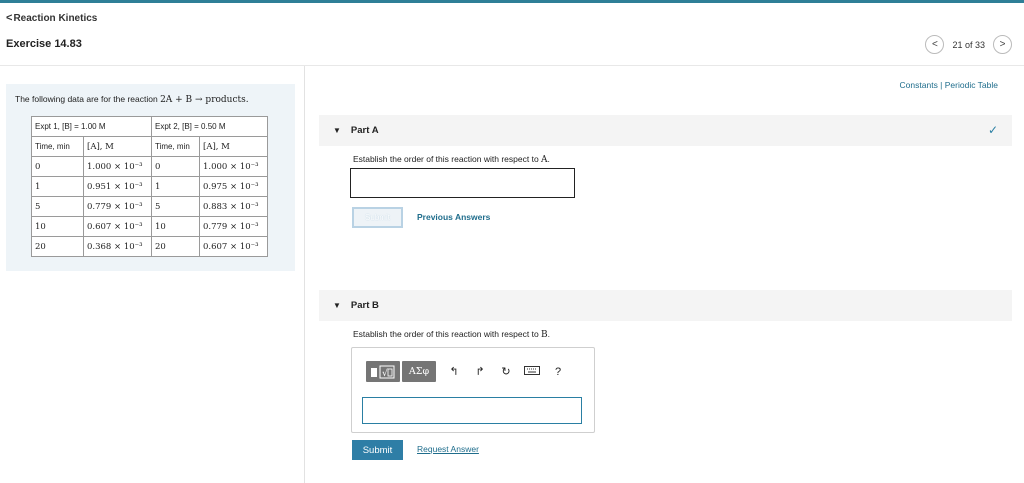 The image size is (1024, 483). I want to click on part-b-label: Part B, so click(364, 305).